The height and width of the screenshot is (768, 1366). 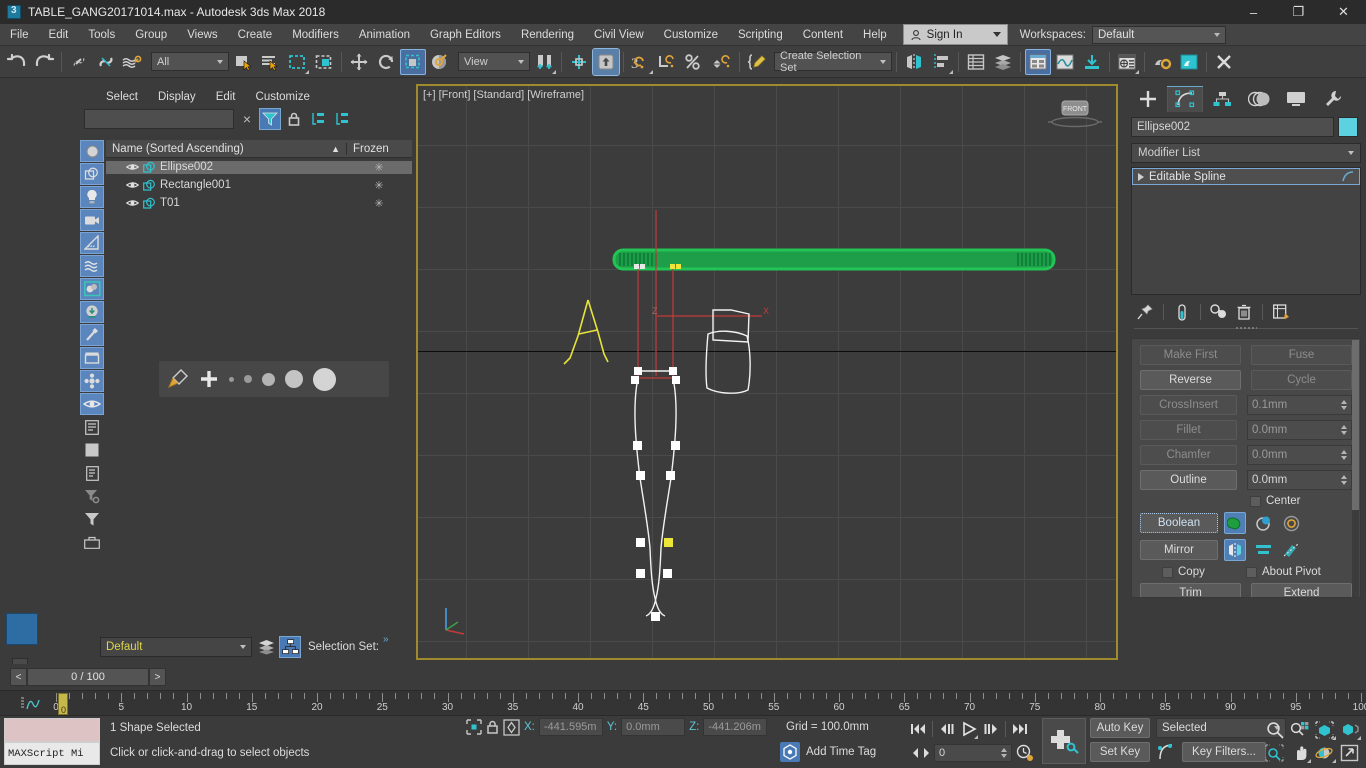 I want to click on boolean-intersect-icon, so click(x=1291, y=523).